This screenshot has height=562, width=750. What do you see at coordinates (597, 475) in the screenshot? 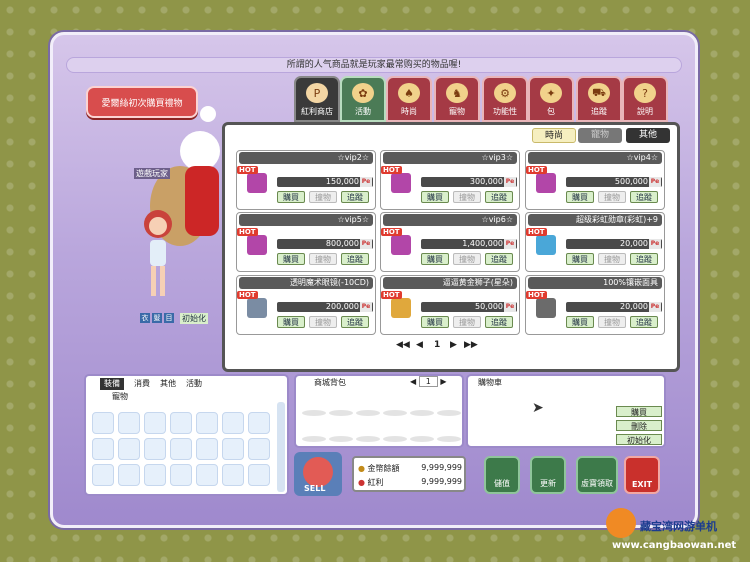
I see `claim-button: 虛寶領取` at bounding box center [597, 475].